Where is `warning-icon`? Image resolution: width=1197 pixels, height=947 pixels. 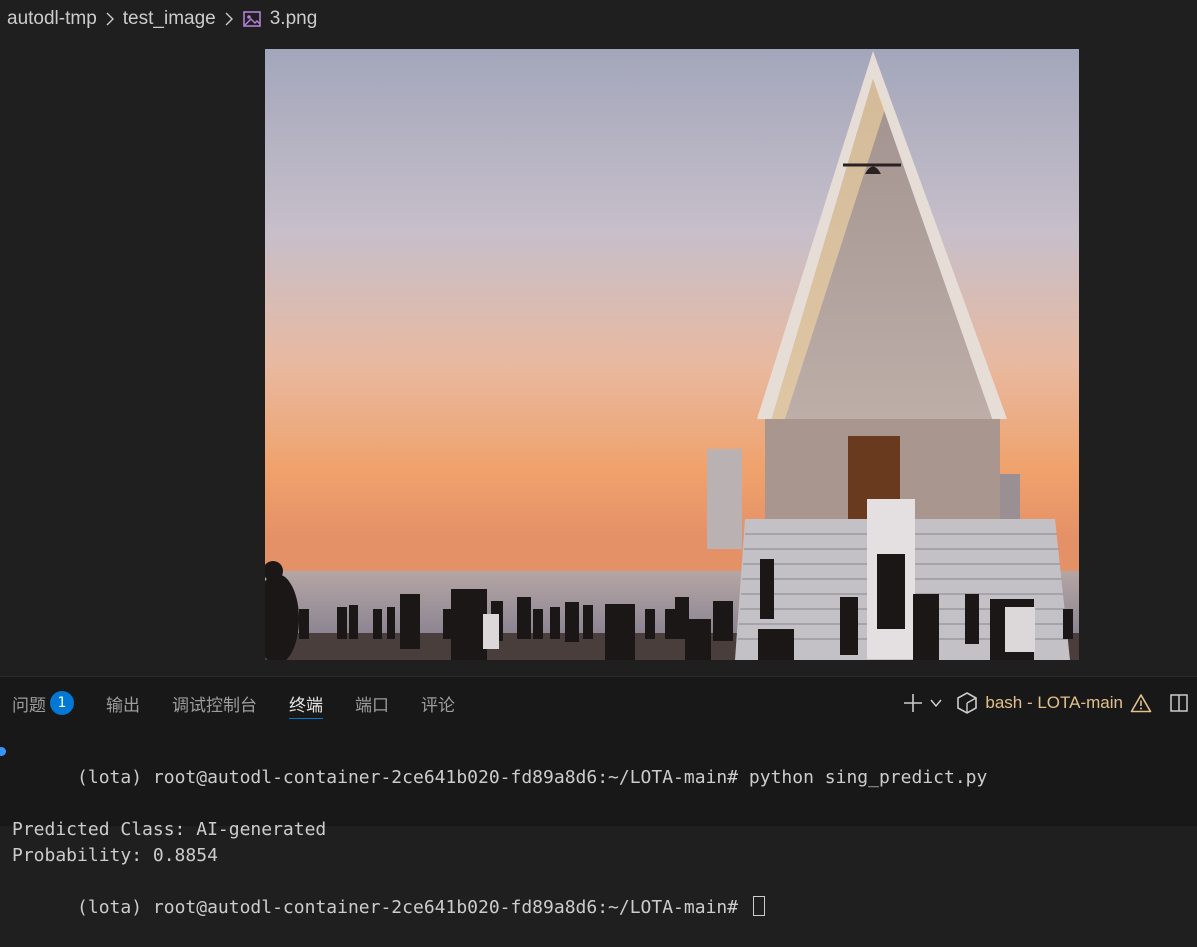 warning-icon is located at coordinates (1141, 703).